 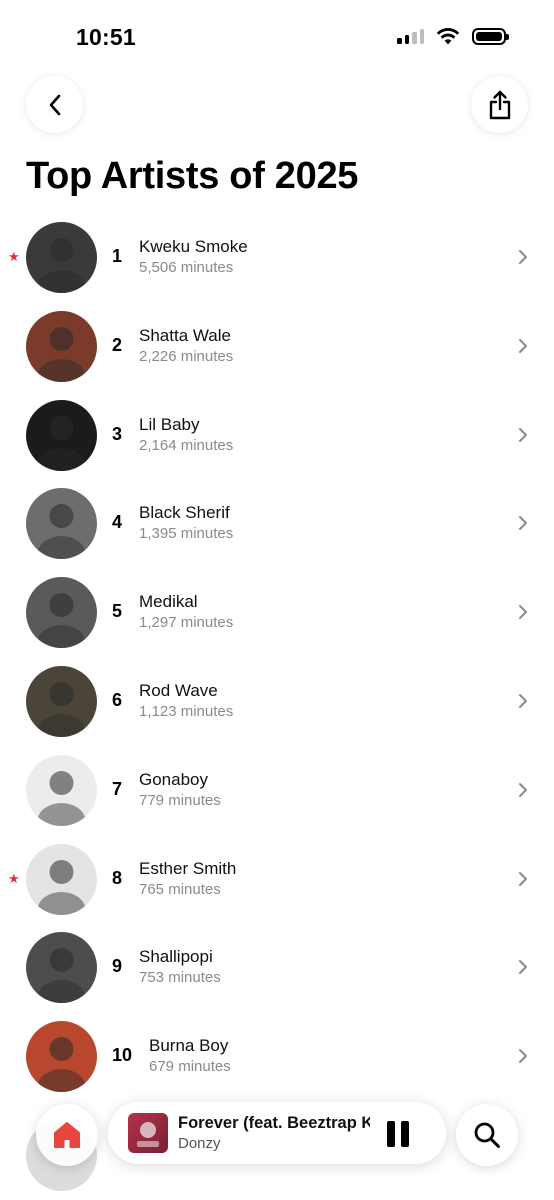 What do you see at coordinates (277, 1056) in the screenshot?
I see `artist-row: 10 Burna Boy 679 minutes` at bounding box center [277, 1056].